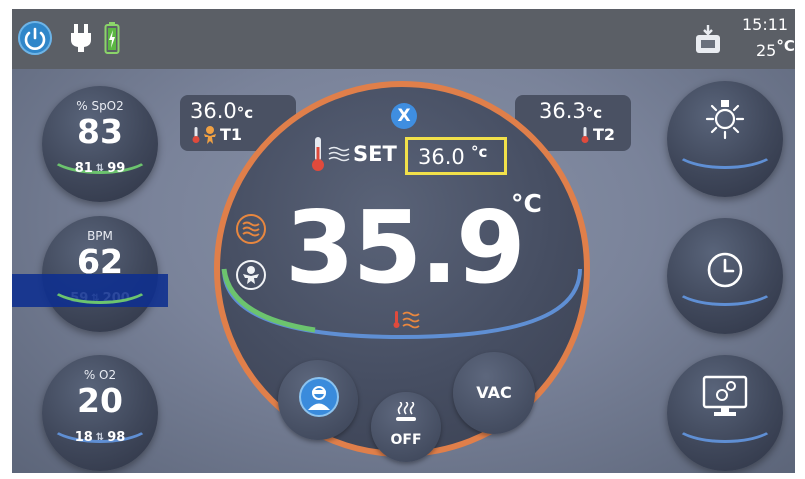  Describe the element at coordinates (404, 116) in the screenshot. I see `close-button: X` at that location.